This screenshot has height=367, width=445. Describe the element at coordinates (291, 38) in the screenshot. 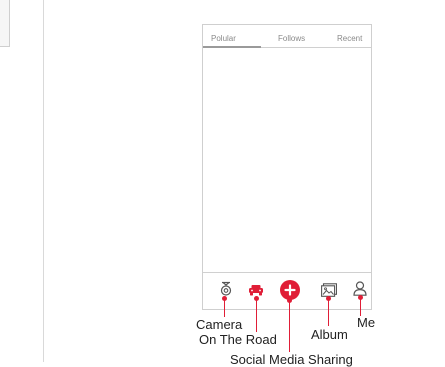

I see `tab-follows: Follows` at that location.